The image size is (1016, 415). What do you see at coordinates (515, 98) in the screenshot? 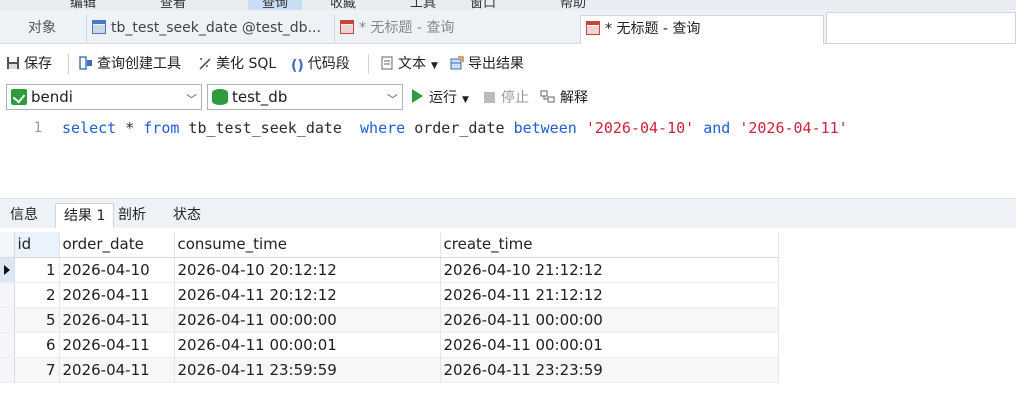
I see `stop-label: 停止` at bounding box center [515, 98].